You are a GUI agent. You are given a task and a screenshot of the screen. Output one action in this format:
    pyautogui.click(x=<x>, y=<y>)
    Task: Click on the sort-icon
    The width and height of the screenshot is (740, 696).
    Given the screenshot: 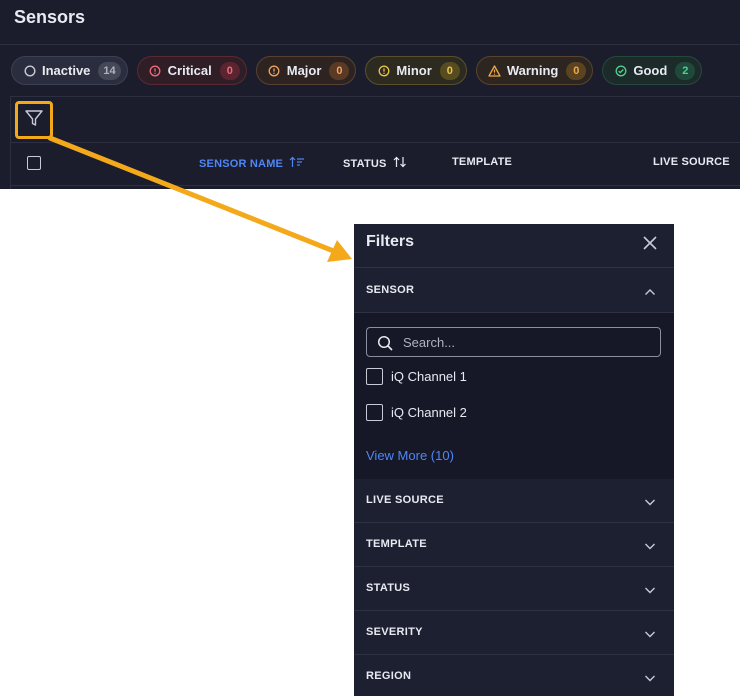 What is the action you would take?
    pyautogui.click(x=397, y=163)
    